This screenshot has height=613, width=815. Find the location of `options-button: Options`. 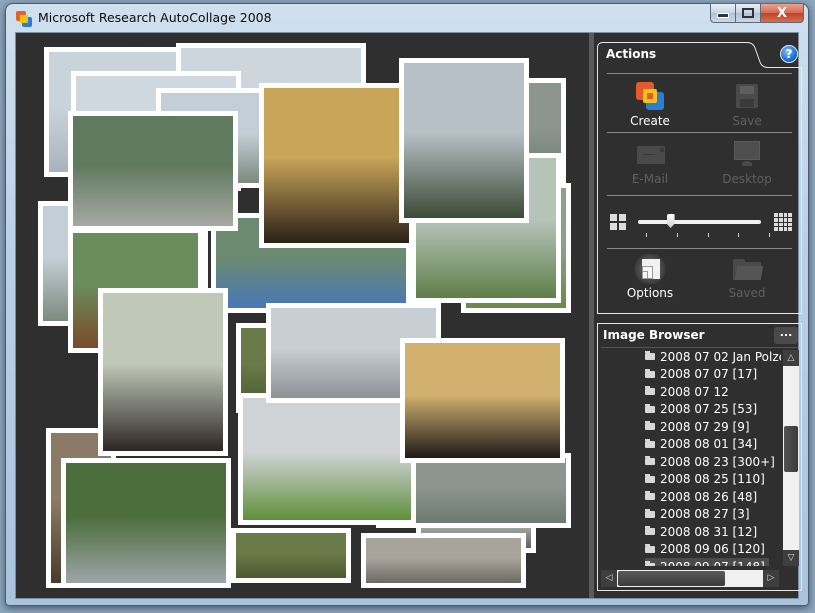

options-button: Options is located at coordinates (650, 277).